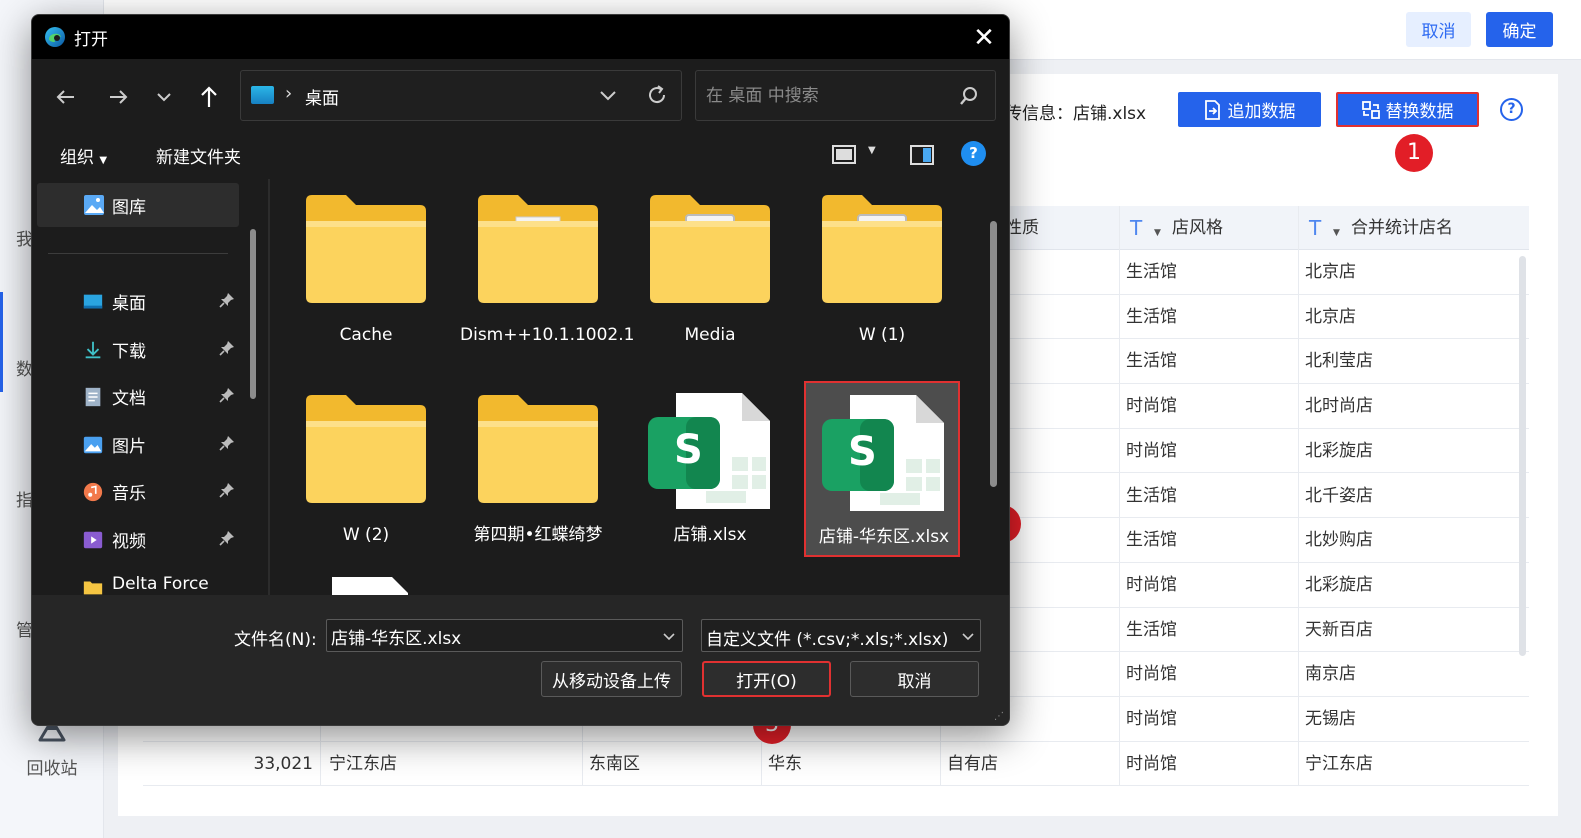  Describe the element at coordinates (1419, 112) in the screenshot. I see `replace-data-label: 替换数据` at that location.